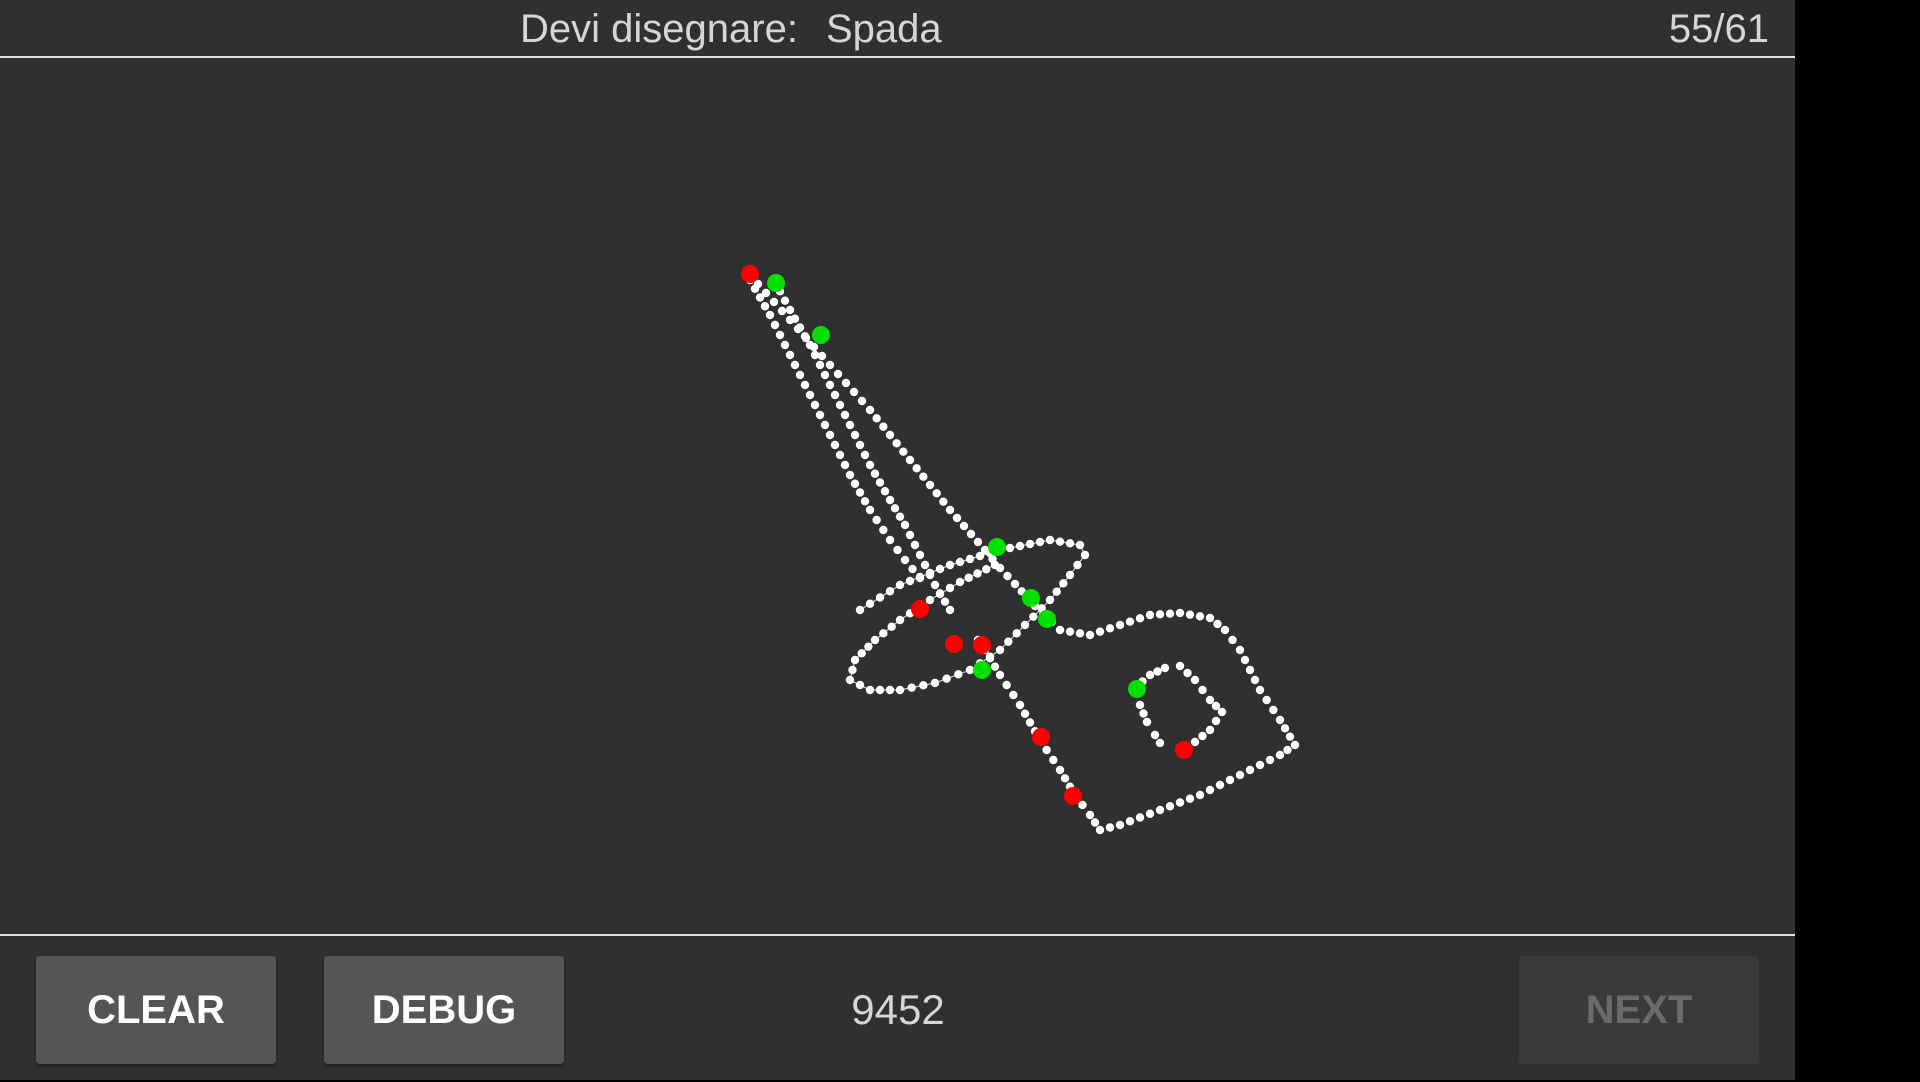 This screenshot has height=1082, width=1920. What do you see at coordinates (444, 1010) in the screenshot?
I see `debug-button: DEBUG` at bounding box center [444, 1010].